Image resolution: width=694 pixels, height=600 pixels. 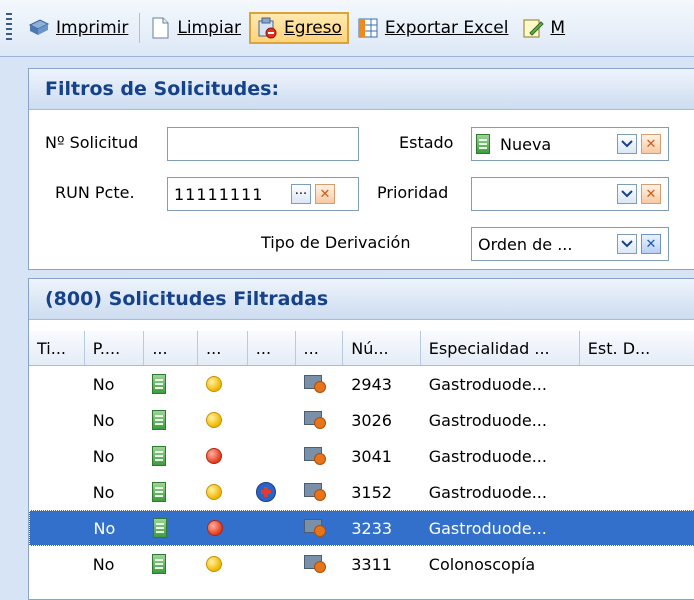 What do you see at coordinates (209, 28) in the screenshot?
I see `clear-label: Limpiar` at bounding box center [209, 28].